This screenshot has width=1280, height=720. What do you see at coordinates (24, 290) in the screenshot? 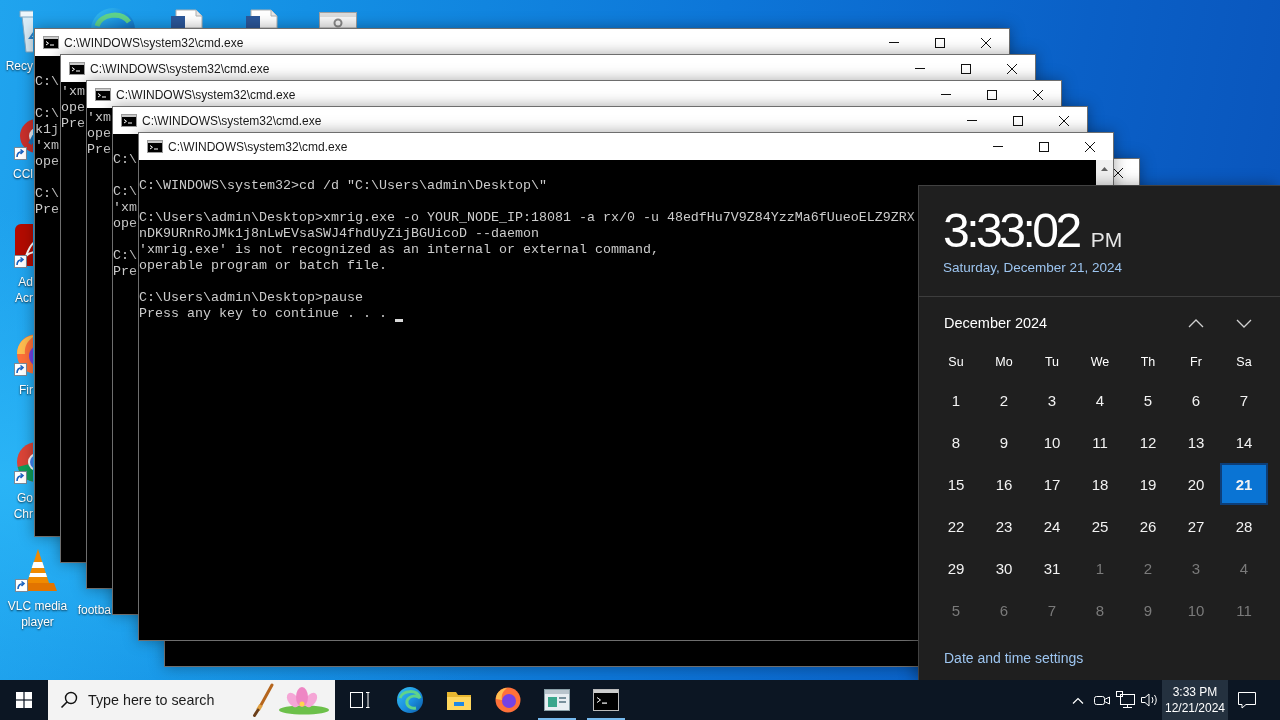
I see `icon-label: Ad Acr` at bounding box center [24, 290].